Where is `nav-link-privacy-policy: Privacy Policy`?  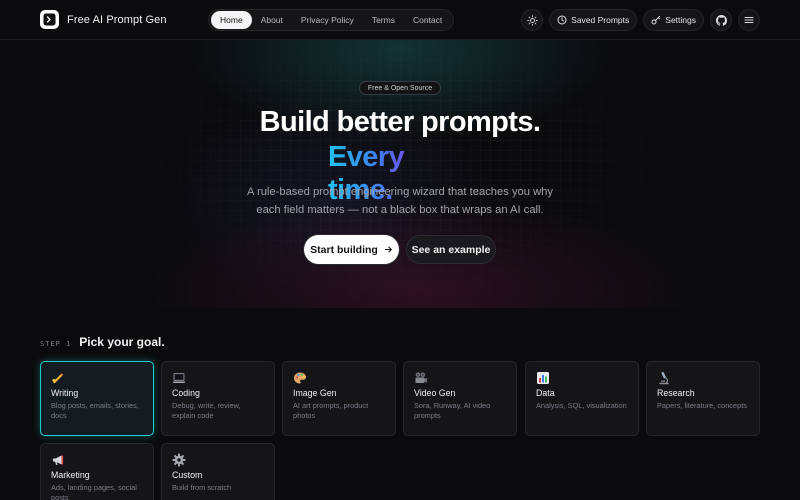
nav-link-privacy-policy: Privacy Policy is located at coordinates (327, 20).